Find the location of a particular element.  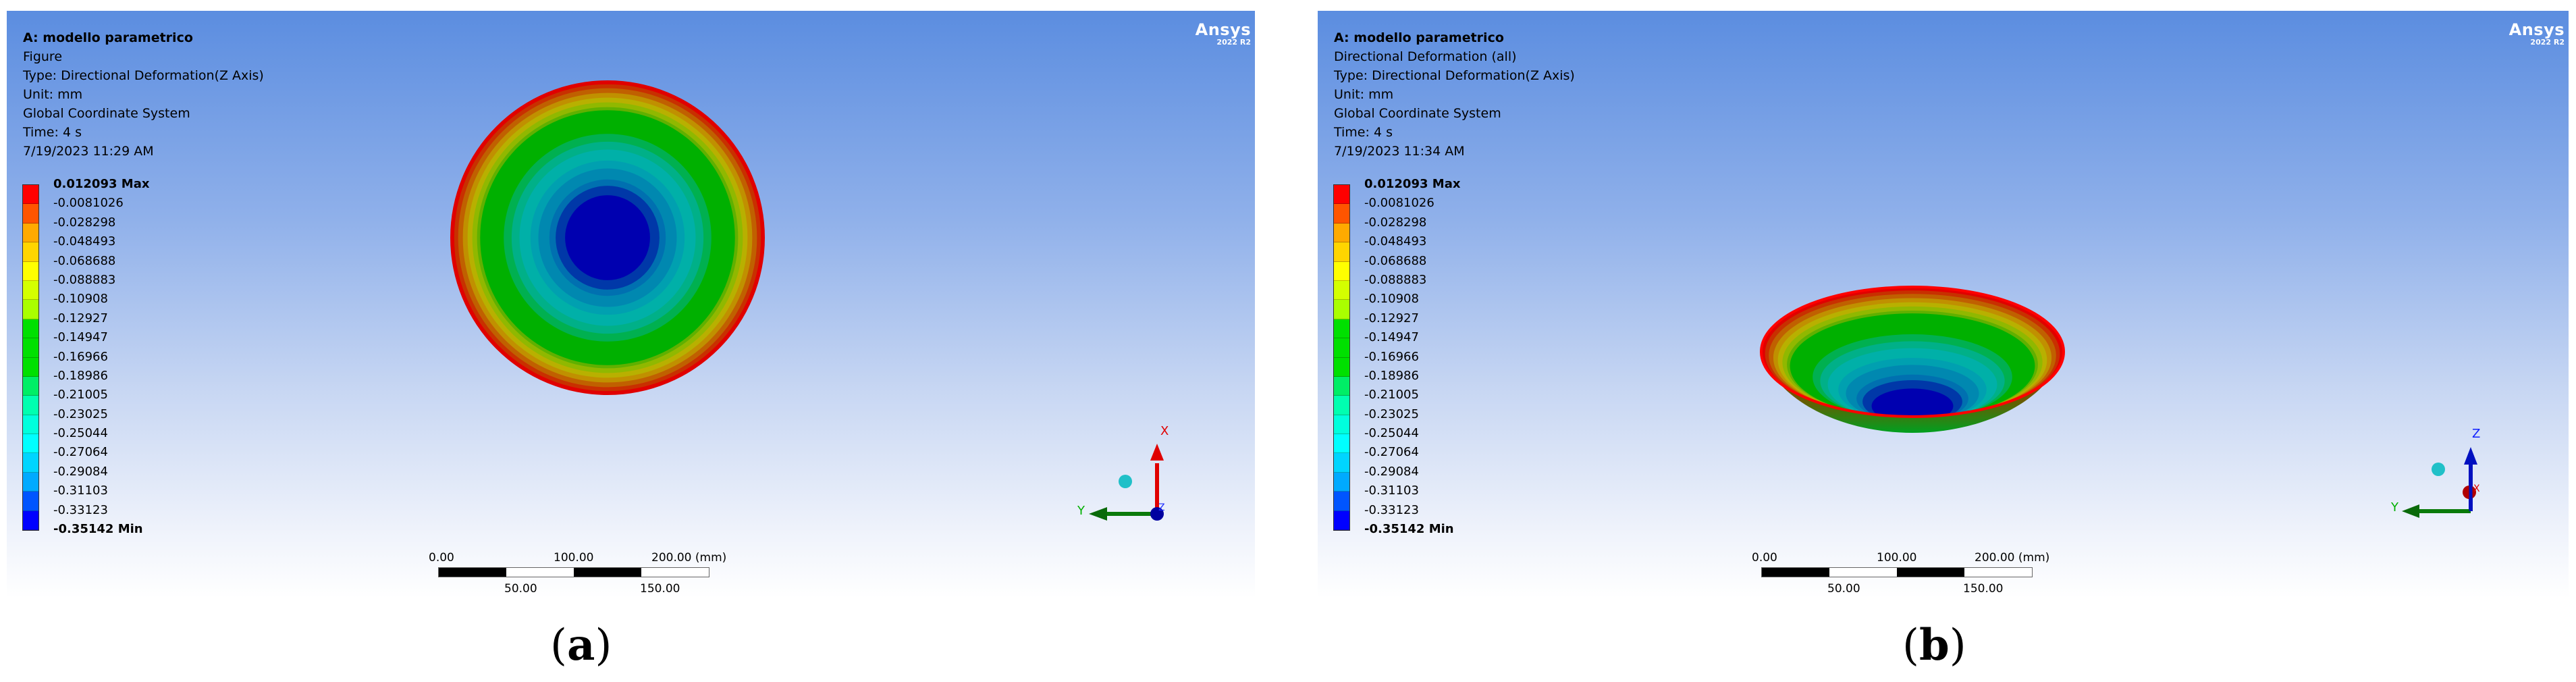

logo-version: 2022 R2 is located at coordinates (2547, 42).